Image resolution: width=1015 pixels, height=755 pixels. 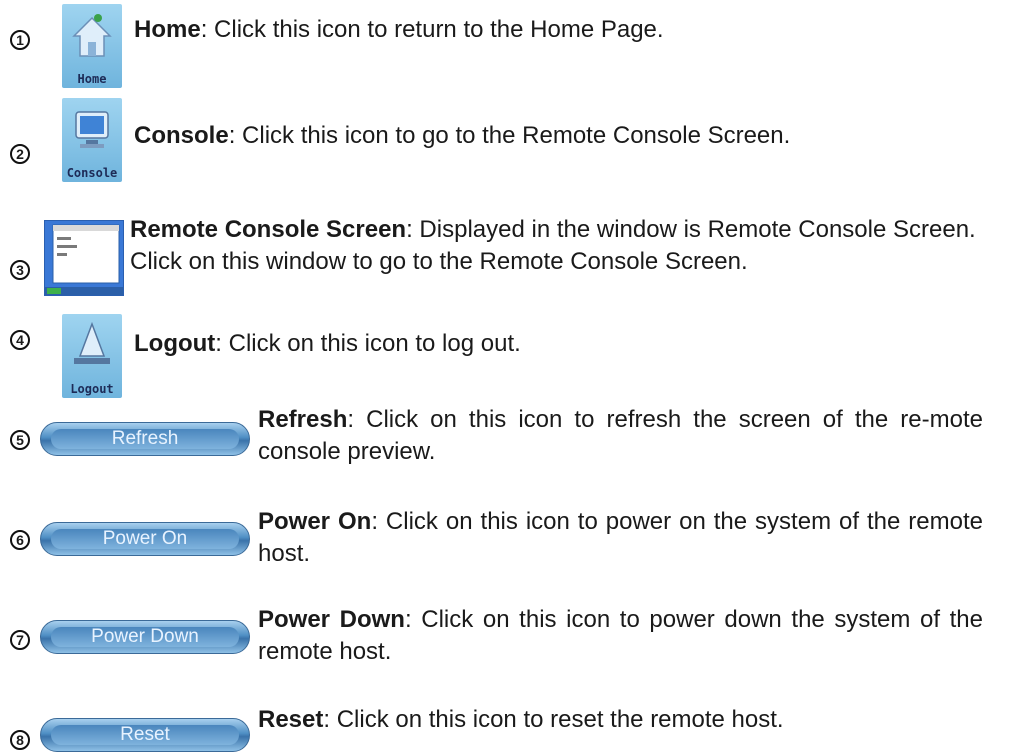 I want to click on logout-icon, so click(x=92, y=342).